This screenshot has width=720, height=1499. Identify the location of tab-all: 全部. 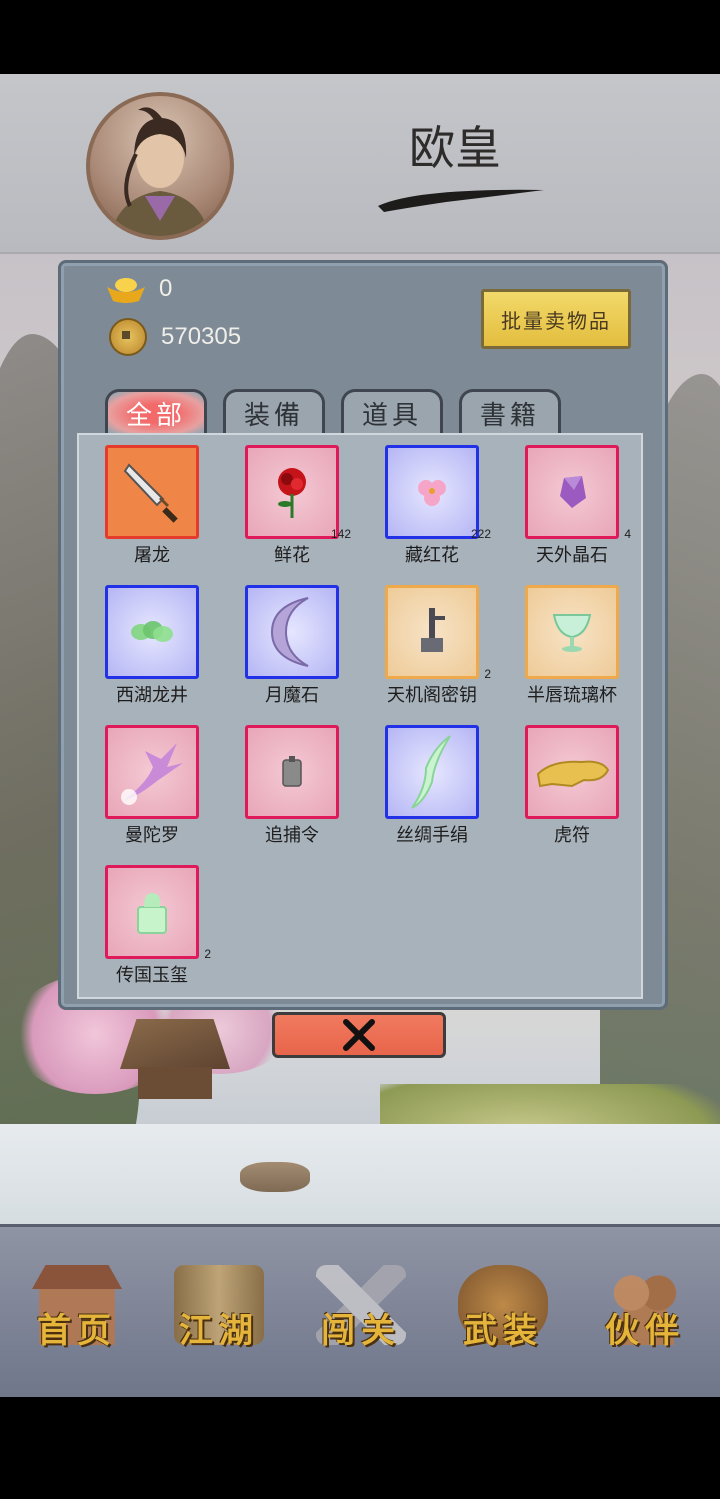
(156, 412).